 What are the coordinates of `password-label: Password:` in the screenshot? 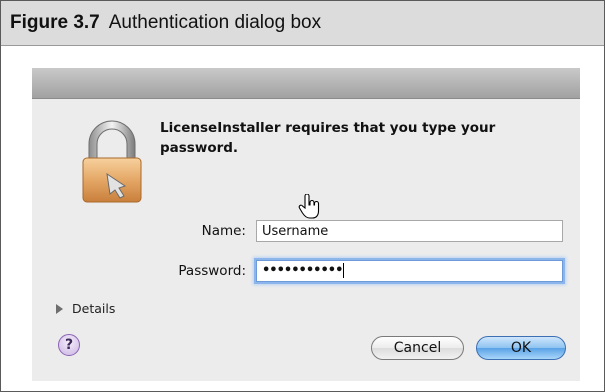 It's located at (212, 271).